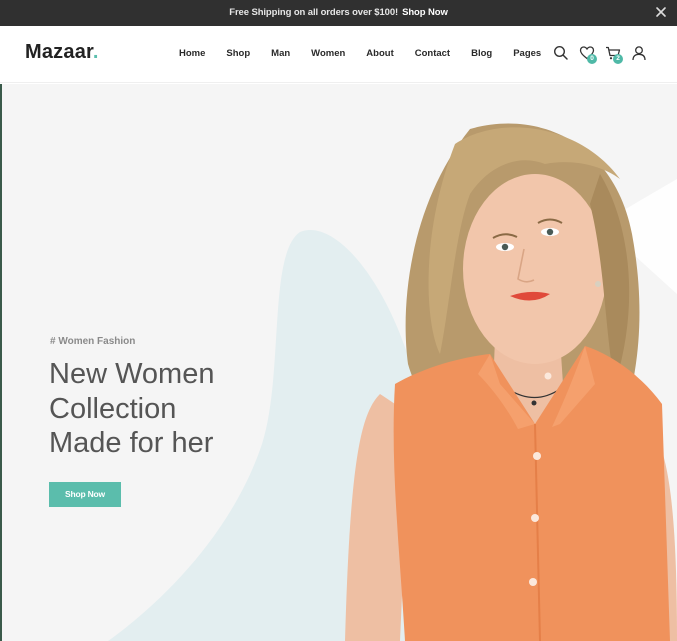 This screenshot has width=677, height=641. I want to click on nav-man: Man, so click(280, 53).